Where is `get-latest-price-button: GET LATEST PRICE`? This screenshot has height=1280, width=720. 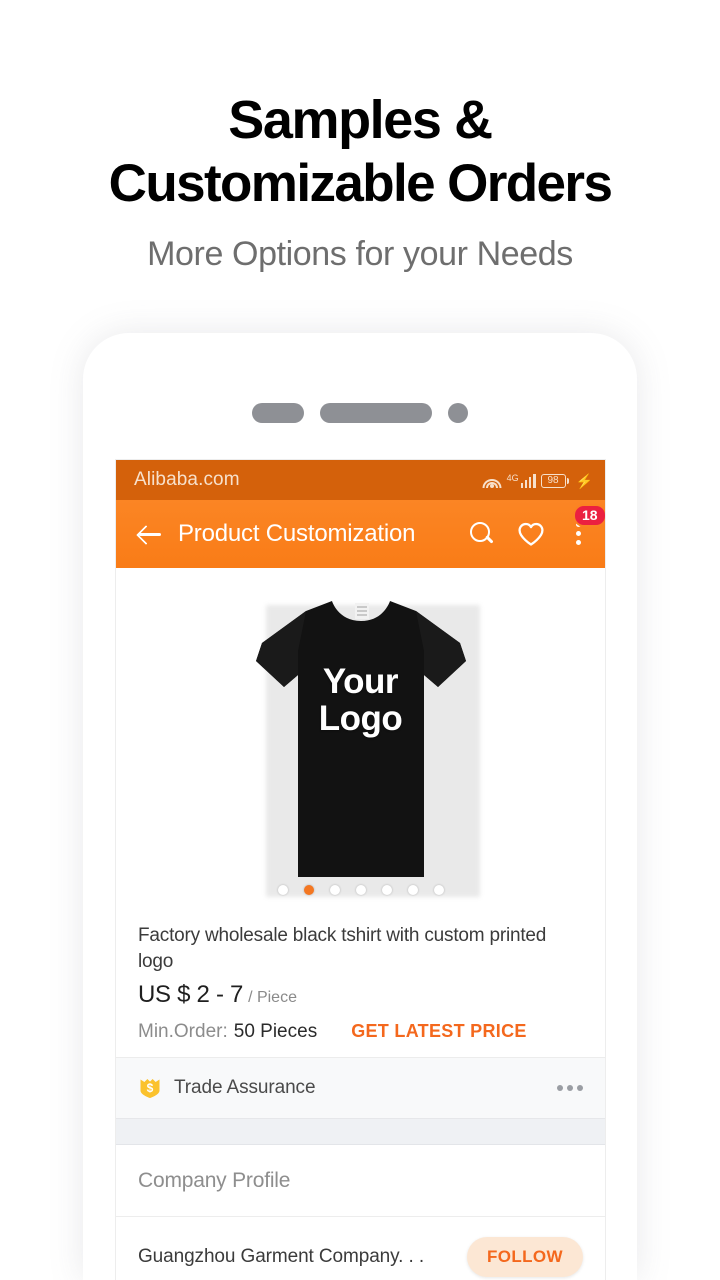 get-latest-price-button: GET LATEST PRICE is located at coordinates (438, 1031).